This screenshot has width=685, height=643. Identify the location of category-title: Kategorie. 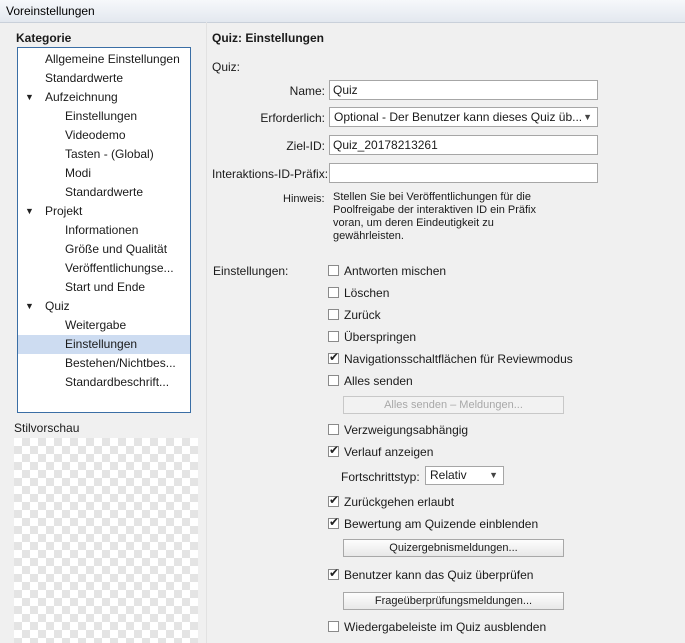
(44, 38).